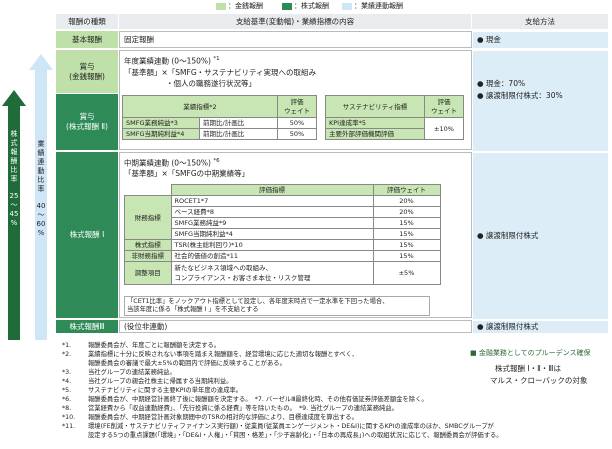 The height and width of the screenshot is (449, 612). I want to click on table-row: 財務指標 ROCET1*7 20%, so click(282, 217).